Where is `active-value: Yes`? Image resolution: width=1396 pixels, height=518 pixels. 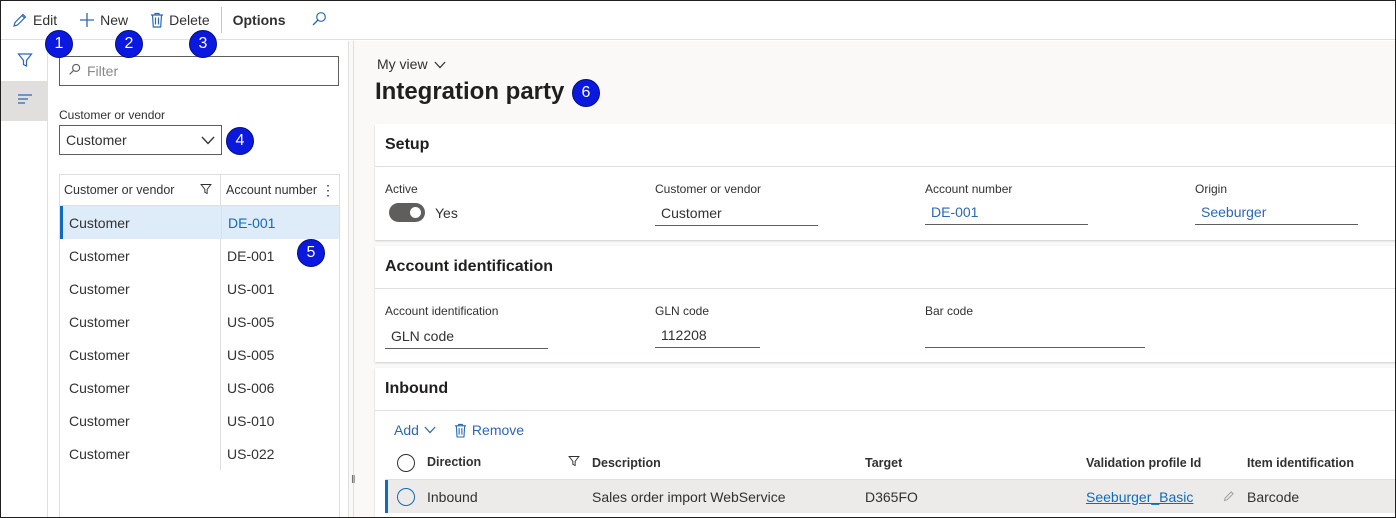 active-value: Yes is located at coordinates (446, 213).